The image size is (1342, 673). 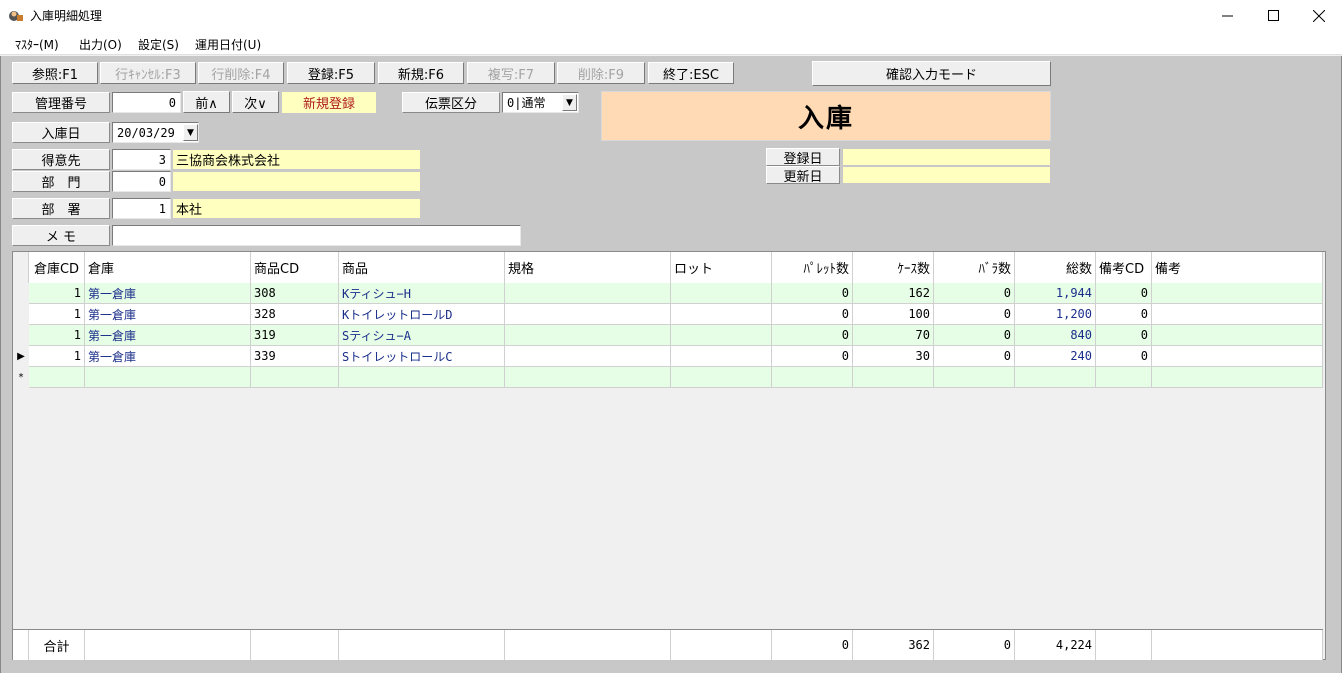 I want to click on col-header-lot: ロット, so click(x=721, y=267).